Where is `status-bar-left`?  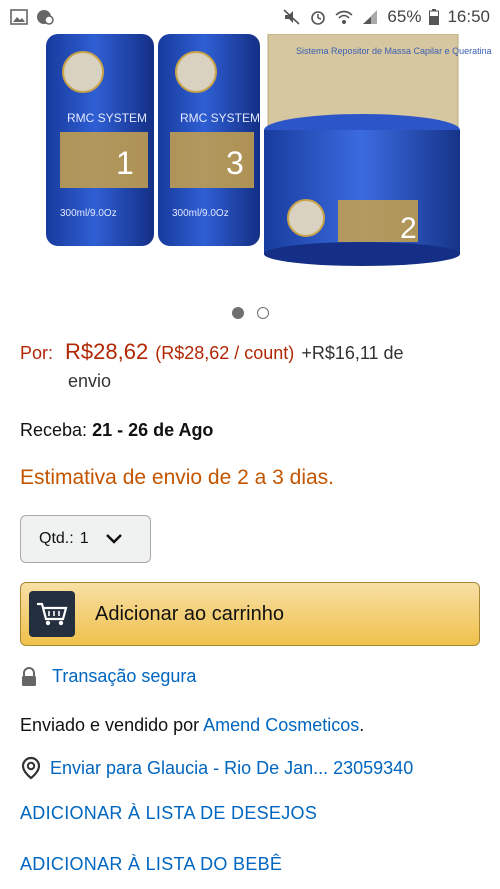
status-bar-left is located at coordinates (32, 17).